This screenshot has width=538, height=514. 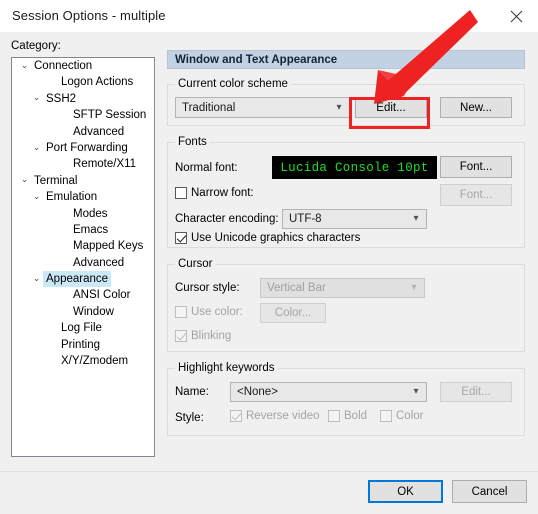 What do you see at coordinates (410, 416) in the screenshot?
I see `color-label: Color` at bounding box center [410, 416].